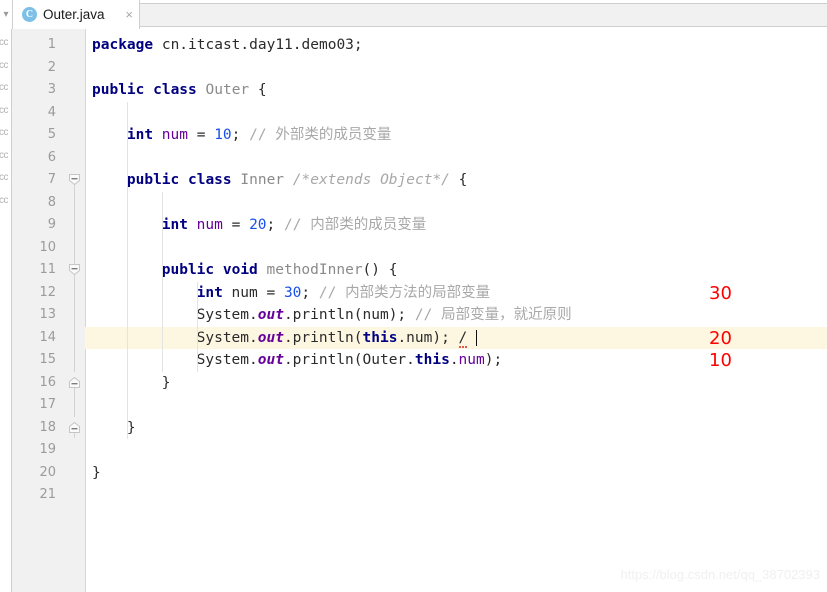 Image resolution: width=827 pixels, height=592 pixels. Describe the element at coordinates (294, 225) in the screenshot. I see `code-line: int num = 20; // 内部类的成员变量` at that location.